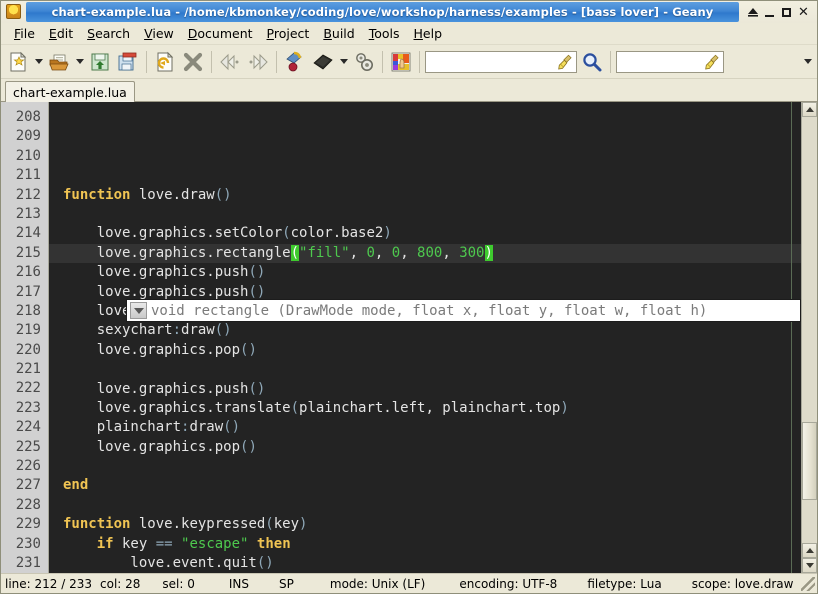 The image size is (818, 594). What do you see at coordinates (508, 583) in the screenshot?
I see `status-encoding: encoding: UTF-8` at bounding box center [508, 583].